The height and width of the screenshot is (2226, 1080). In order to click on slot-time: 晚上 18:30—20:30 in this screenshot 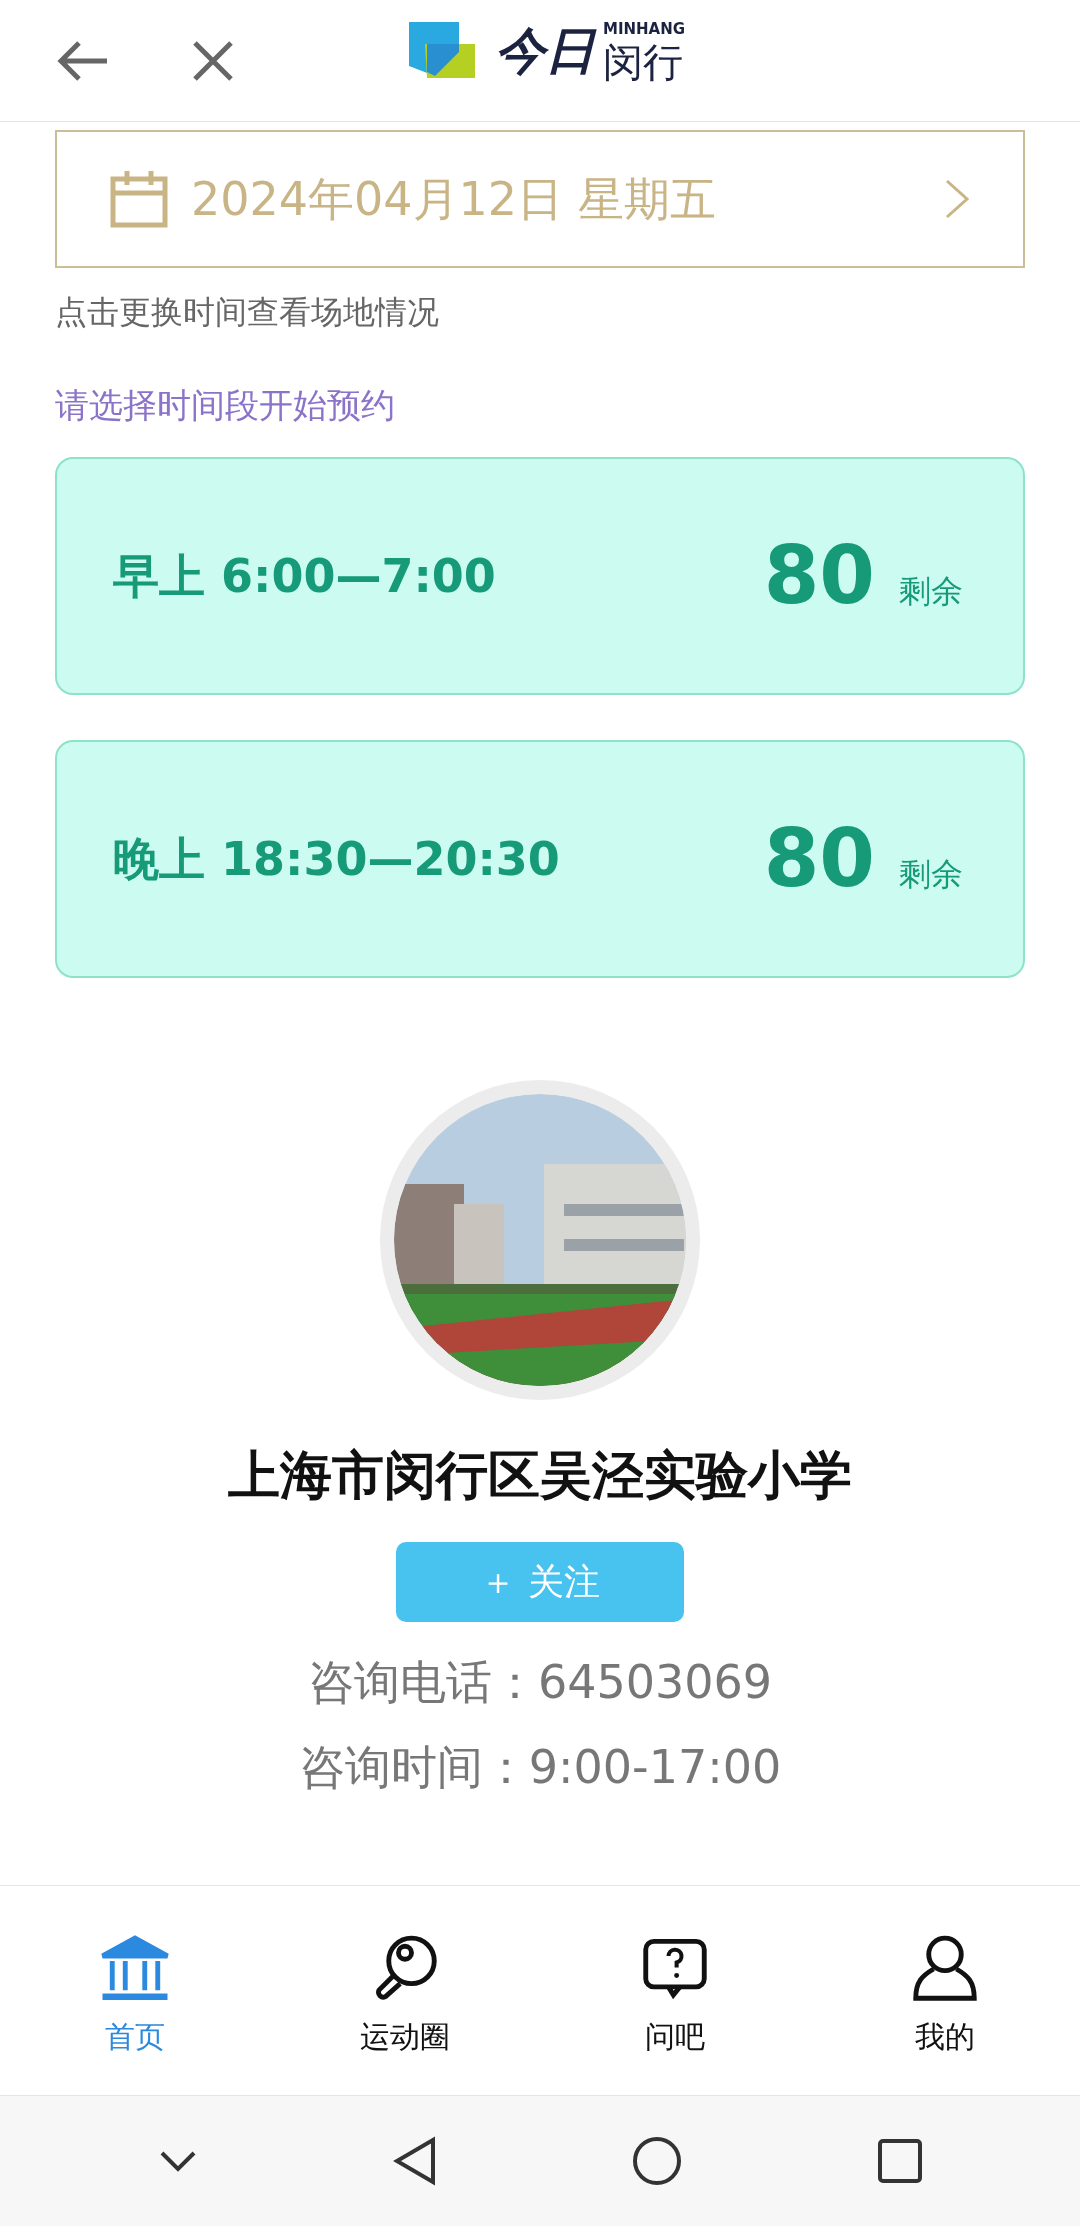, I will do `click(336, 859)`.